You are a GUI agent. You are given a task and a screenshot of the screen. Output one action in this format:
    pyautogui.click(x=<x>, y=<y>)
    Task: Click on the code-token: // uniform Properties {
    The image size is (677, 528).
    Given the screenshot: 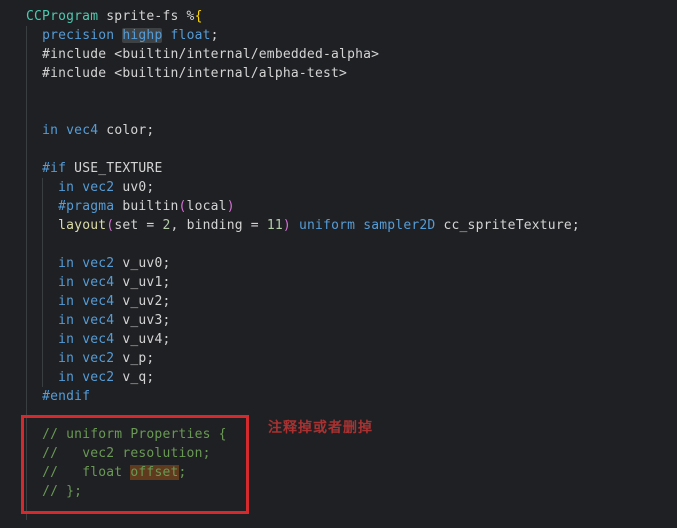 What is the action you would take?
    pyautogui.click(x=134, y=434)
    